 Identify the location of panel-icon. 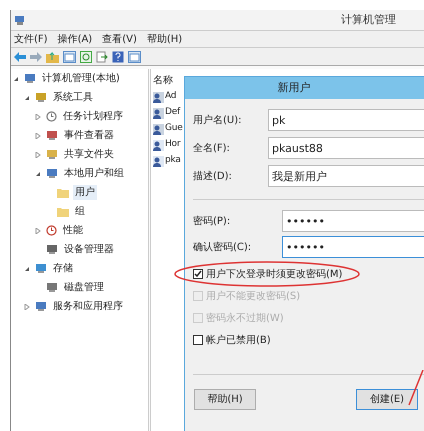
(134, 56).